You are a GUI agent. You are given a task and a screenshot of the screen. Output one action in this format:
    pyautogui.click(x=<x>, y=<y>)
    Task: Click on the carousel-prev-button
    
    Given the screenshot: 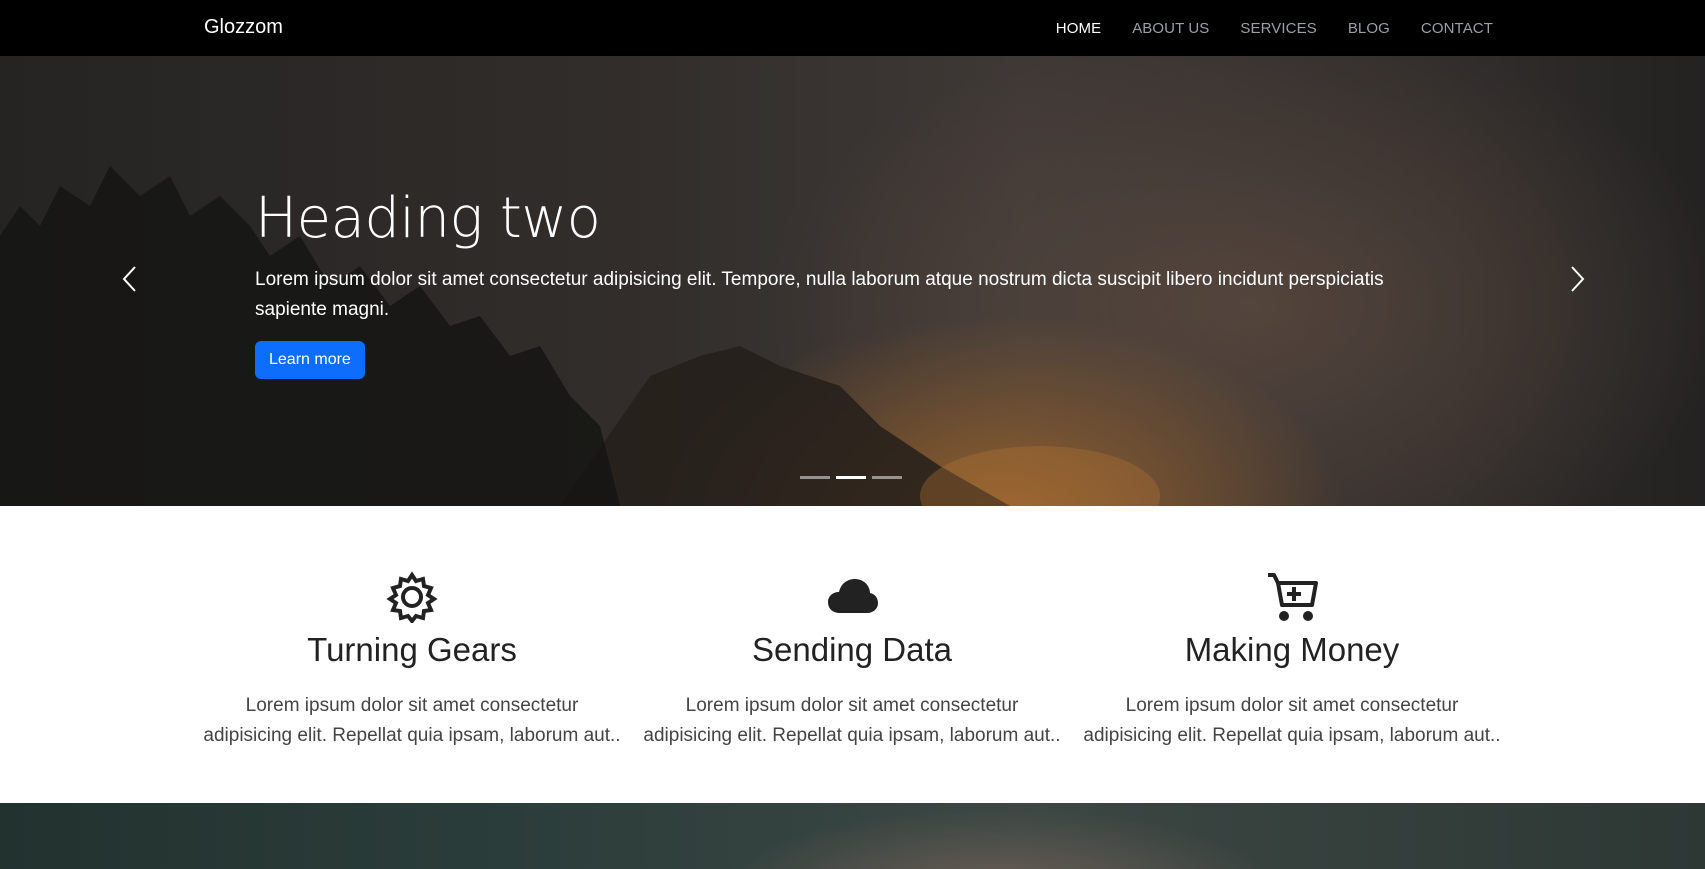 What is the action you would take?
    pyautogui.click(x=130, y=279)
    